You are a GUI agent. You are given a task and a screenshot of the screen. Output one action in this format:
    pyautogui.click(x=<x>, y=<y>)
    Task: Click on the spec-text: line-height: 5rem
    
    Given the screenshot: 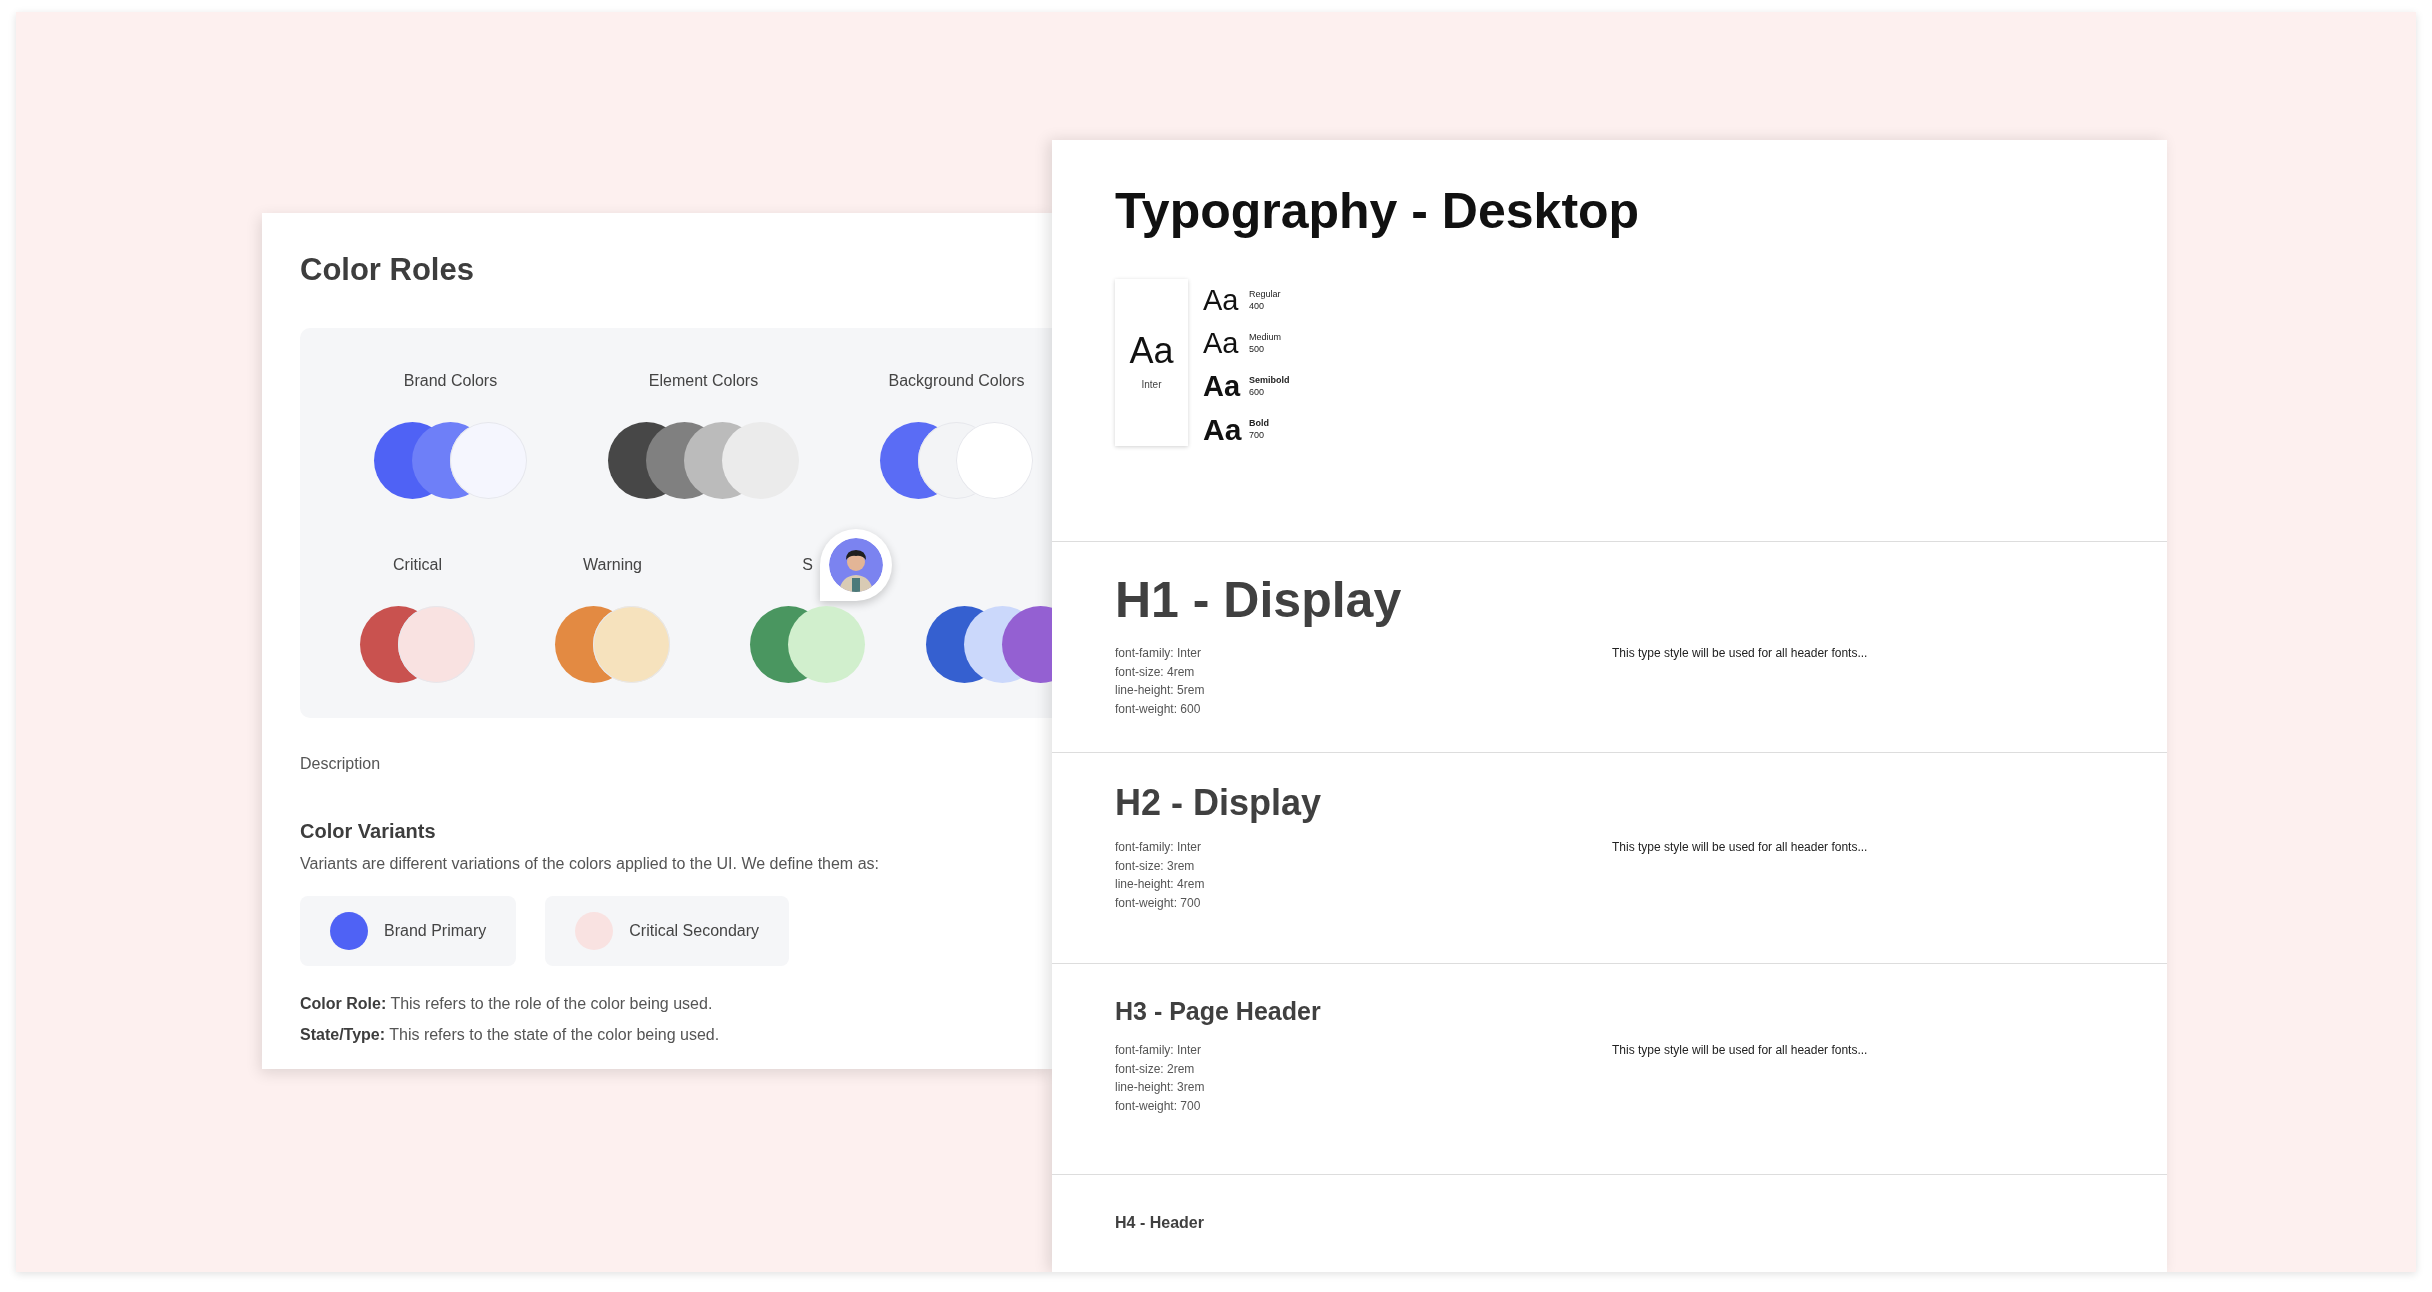 What is the action you would take?
    pyautogui.click(x=1160, y=691)
    